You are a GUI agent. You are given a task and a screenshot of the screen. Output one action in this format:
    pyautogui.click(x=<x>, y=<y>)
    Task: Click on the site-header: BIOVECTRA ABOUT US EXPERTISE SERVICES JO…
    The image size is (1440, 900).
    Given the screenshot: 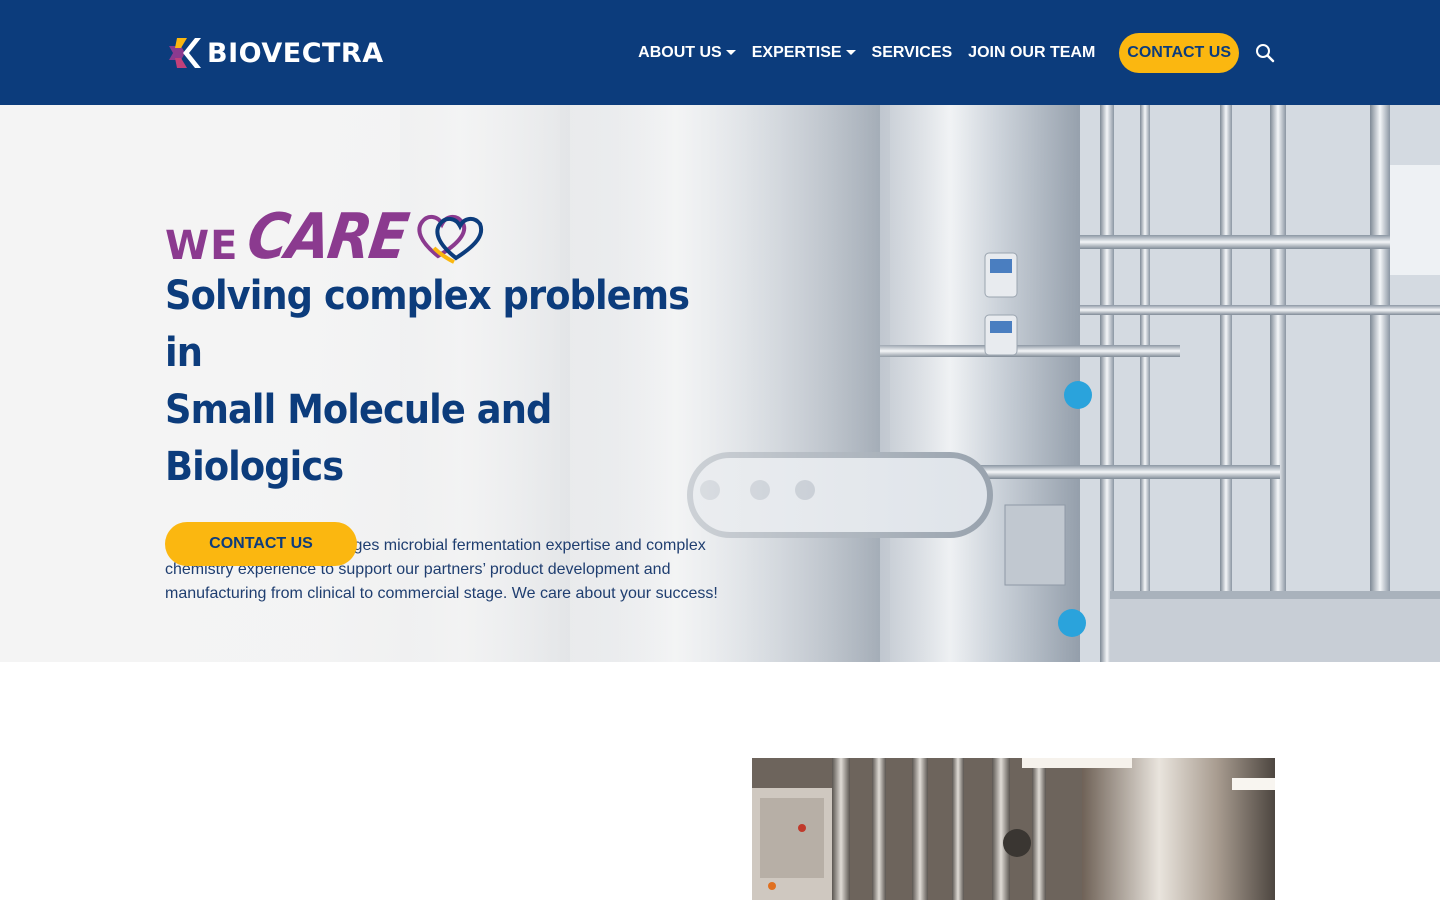 What is the action you would take?
    pyautogui.click(x=720, y=52)
    